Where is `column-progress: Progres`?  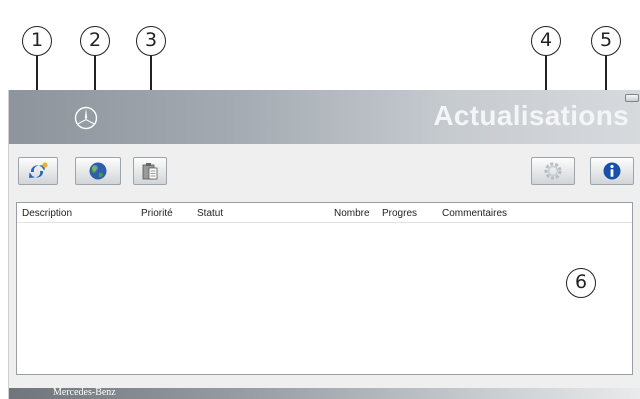
column-progress: Progres is located at coordinates (399, 213).